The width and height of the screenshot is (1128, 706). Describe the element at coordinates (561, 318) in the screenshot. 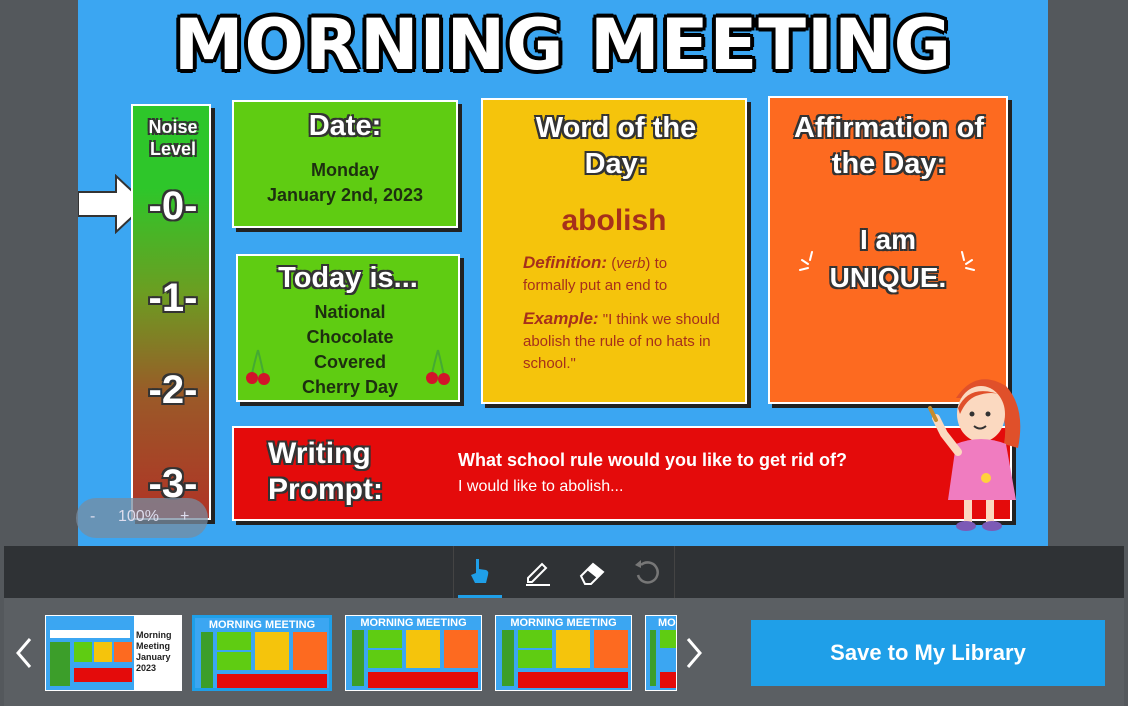

I see `example-label: Example:` at that location.